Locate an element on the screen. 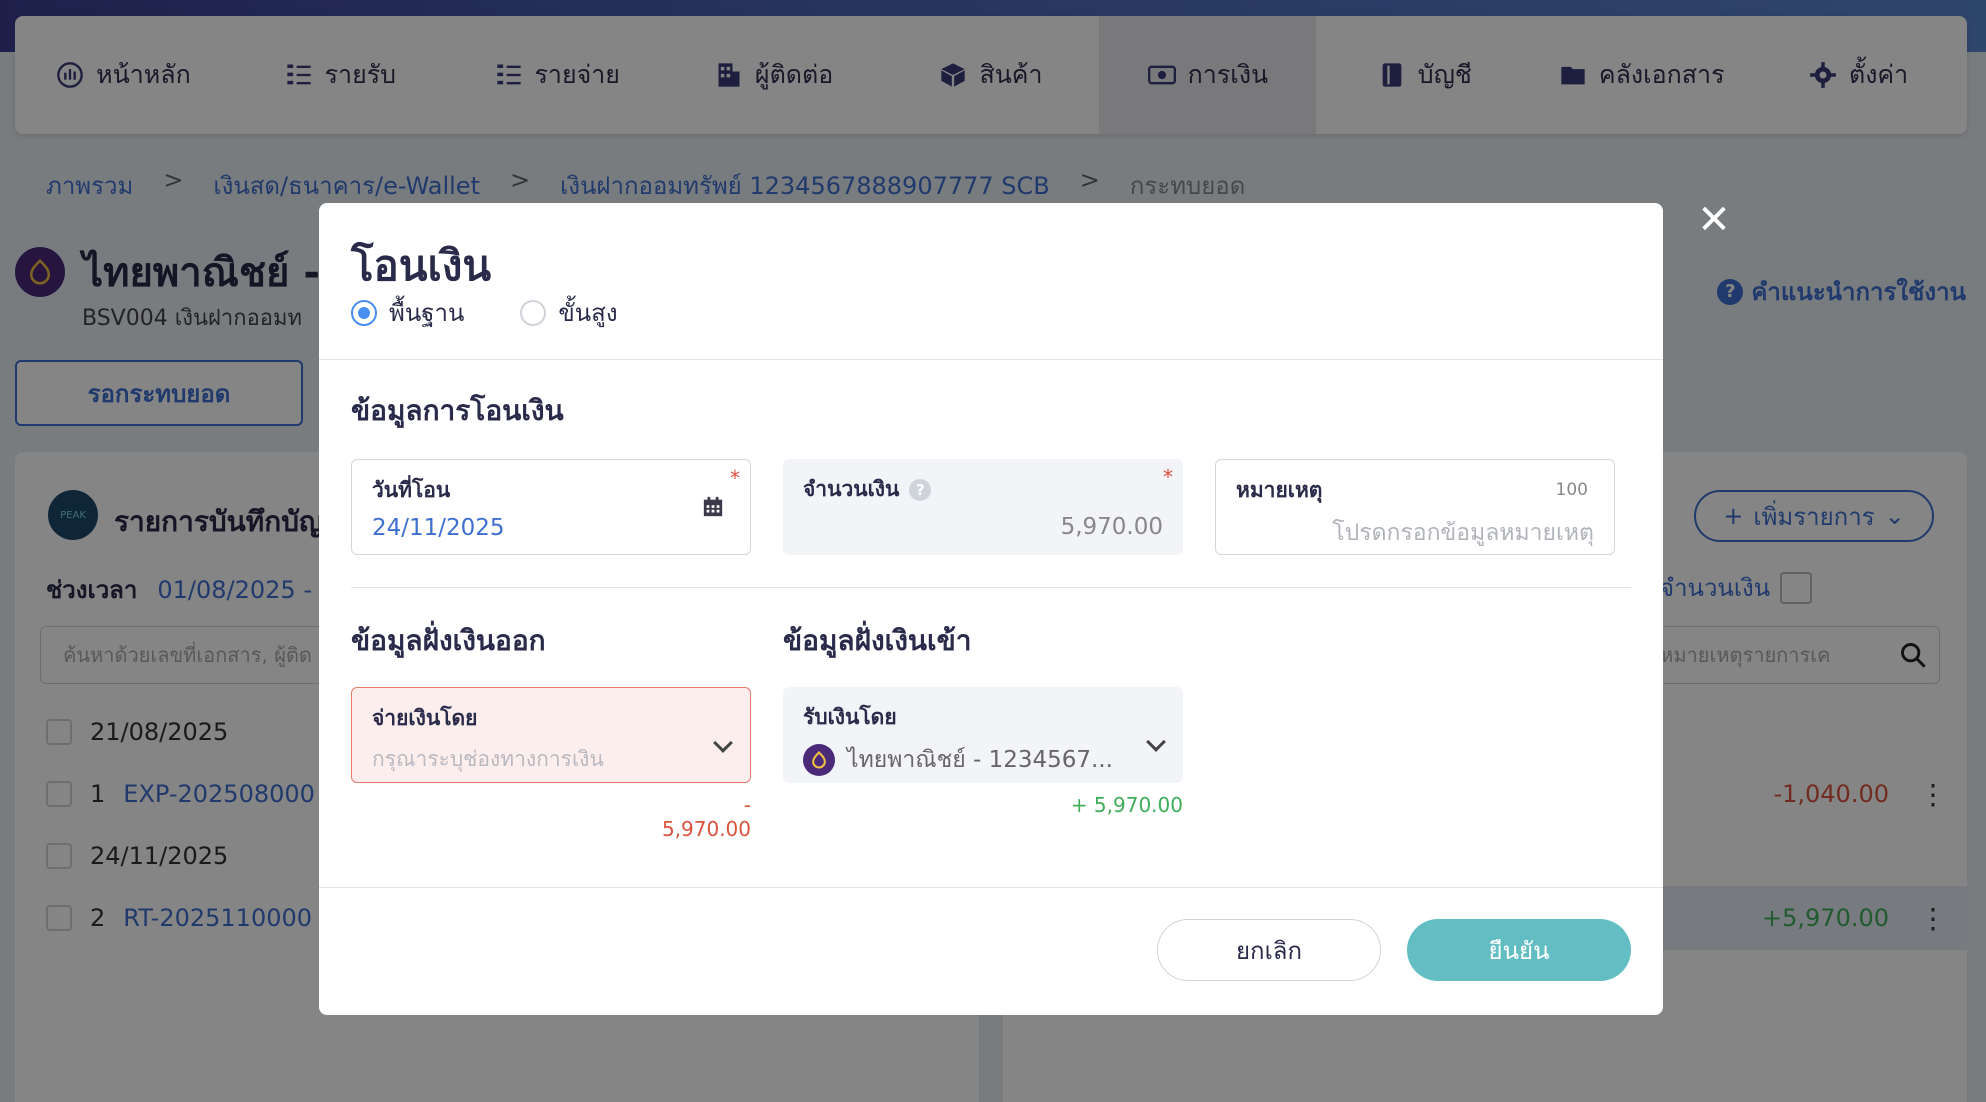 The height and width of the screenshot is (1102, 1986). transfer-amount-value: 5,970.00 is located at coordinates (983, 527).